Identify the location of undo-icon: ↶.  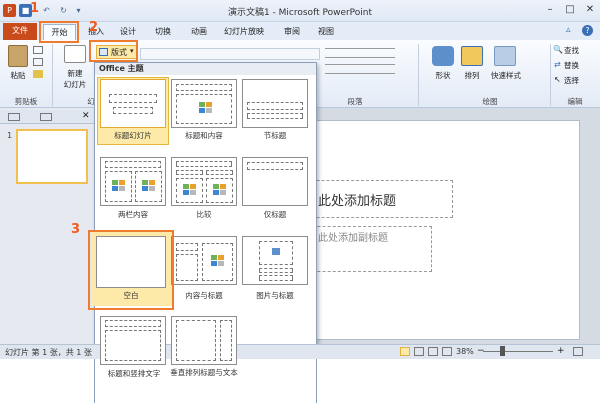
(46, 10).